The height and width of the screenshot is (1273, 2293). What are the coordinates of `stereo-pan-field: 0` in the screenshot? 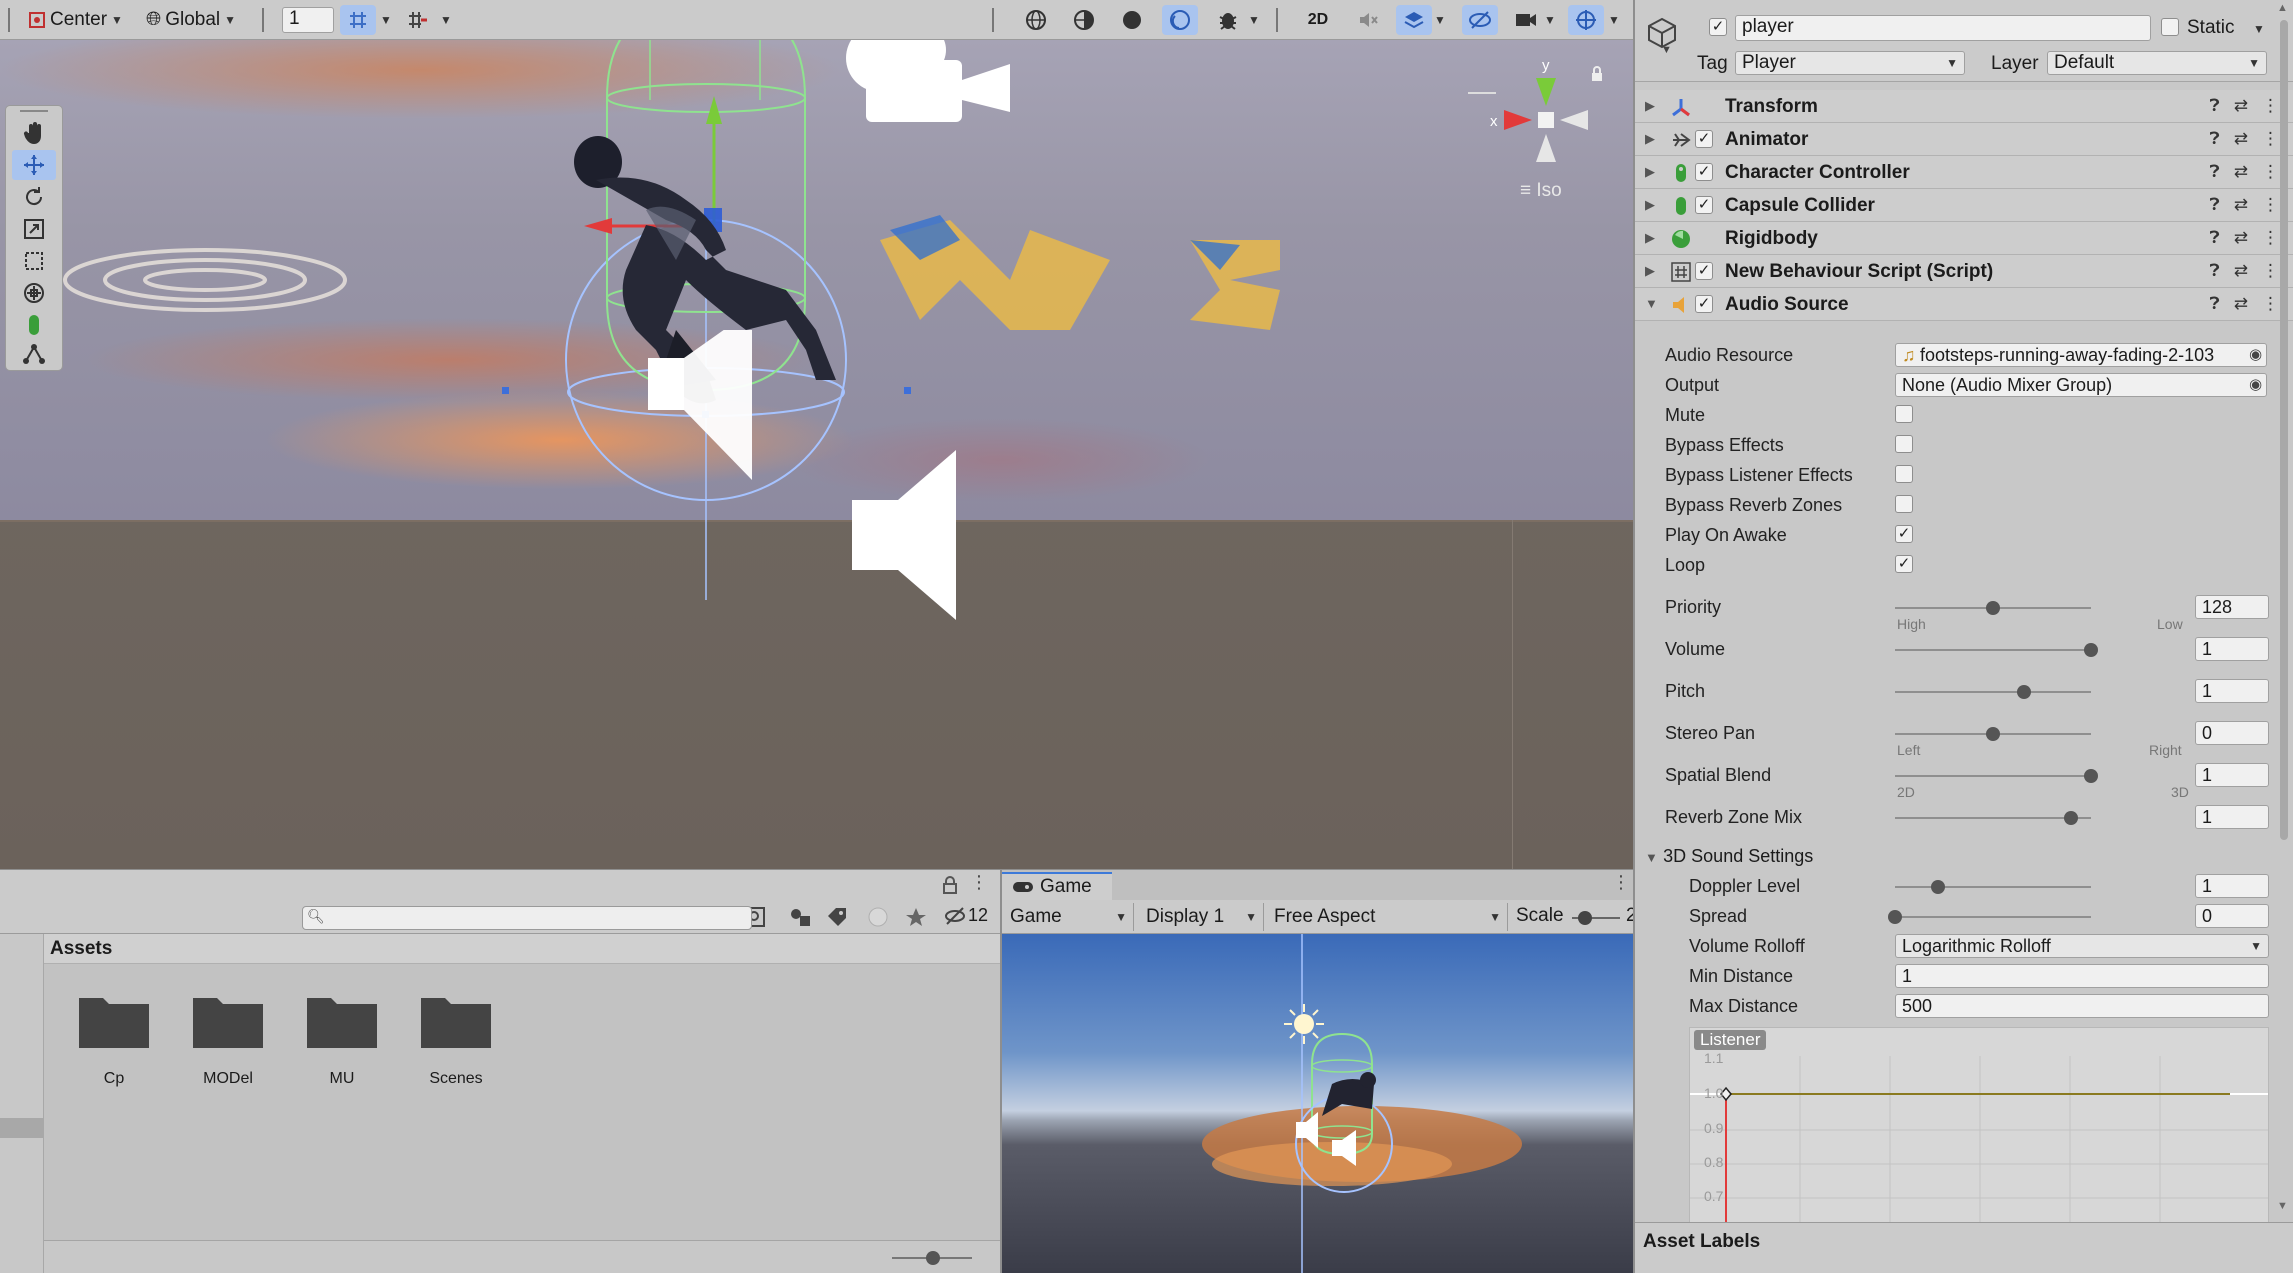 It's located at (2232, 733).